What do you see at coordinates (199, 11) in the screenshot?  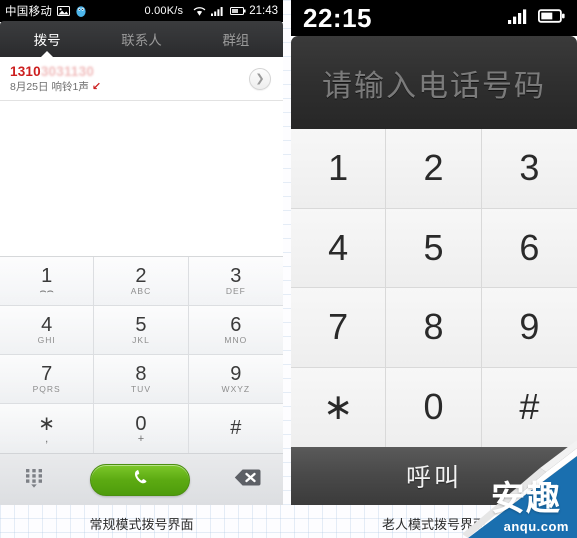 I see `wifi-icon` at bounding box center [199, 11].